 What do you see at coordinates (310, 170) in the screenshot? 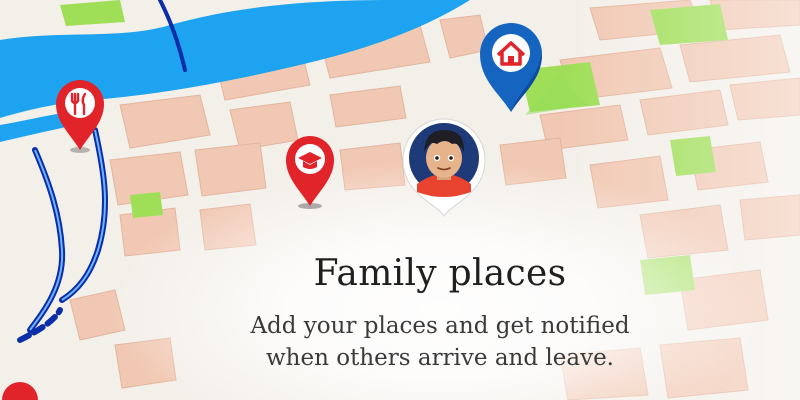
I see `school-pin` at bounding box center [310, 170].